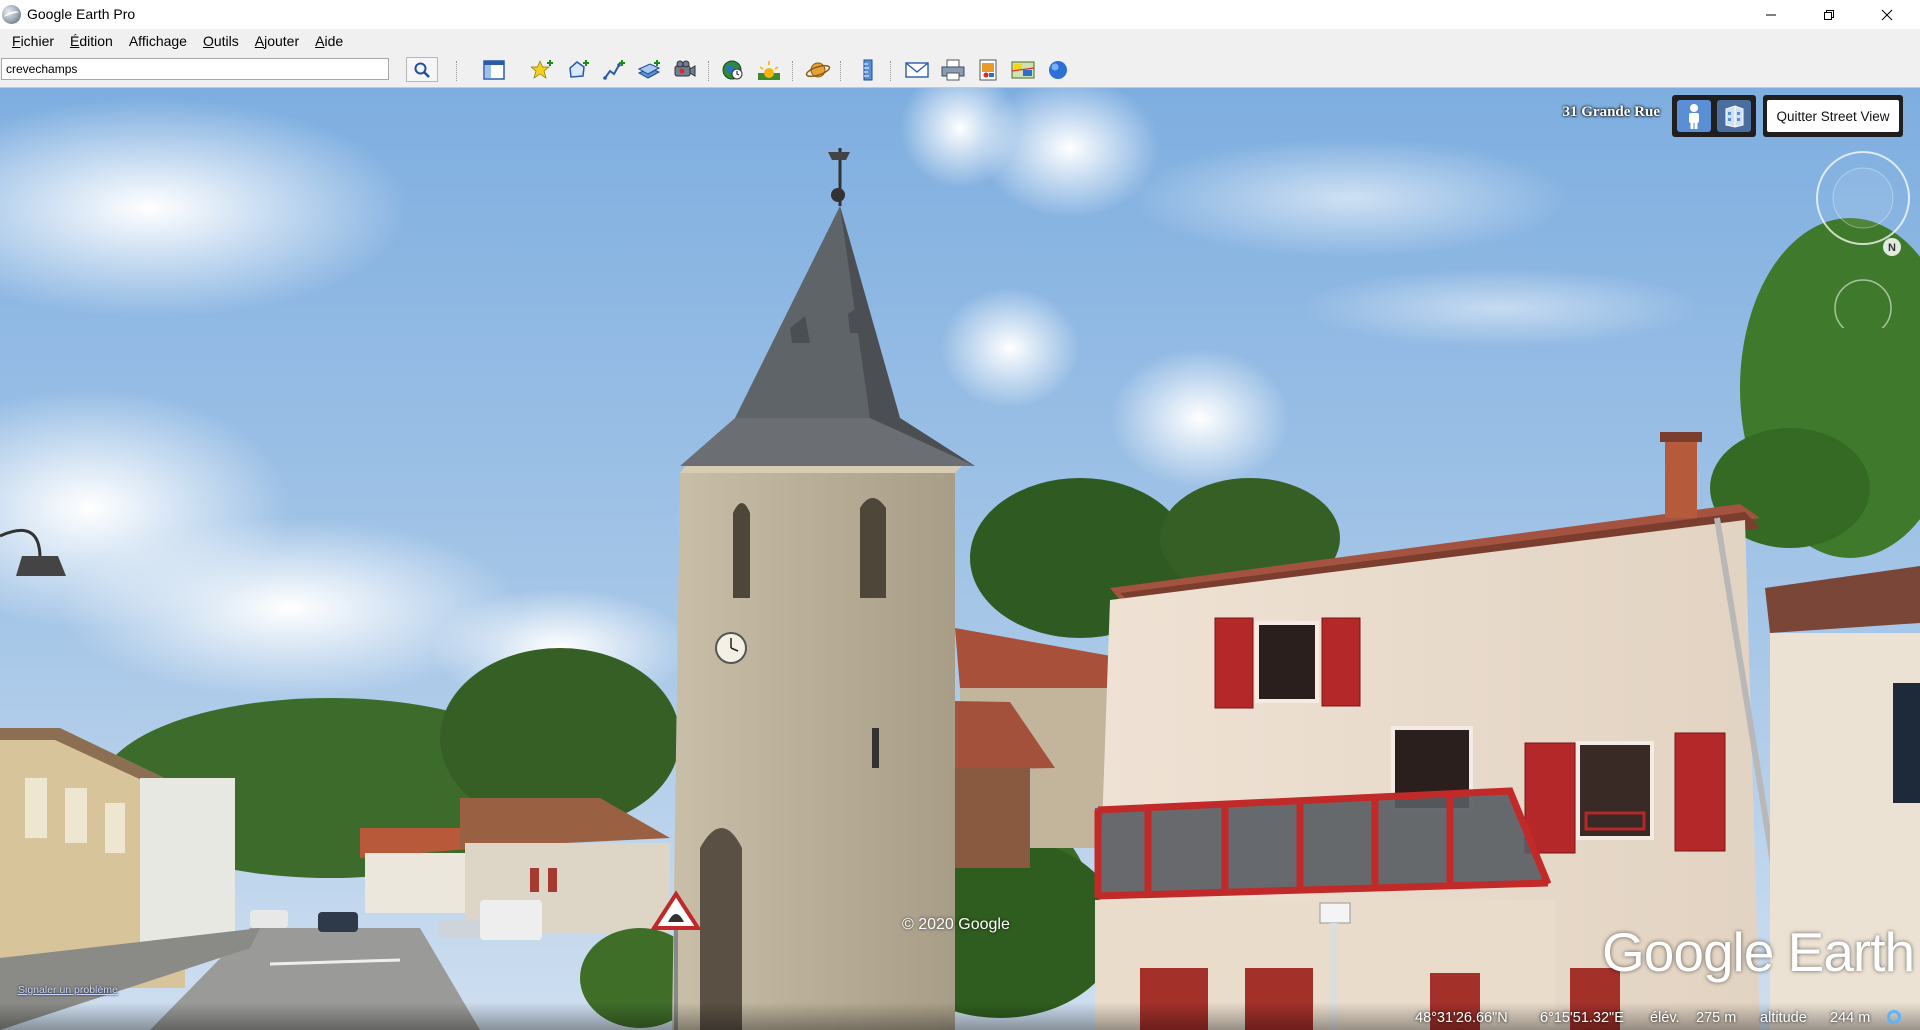  I want to click on sidebar-icon, so click(494, 70).